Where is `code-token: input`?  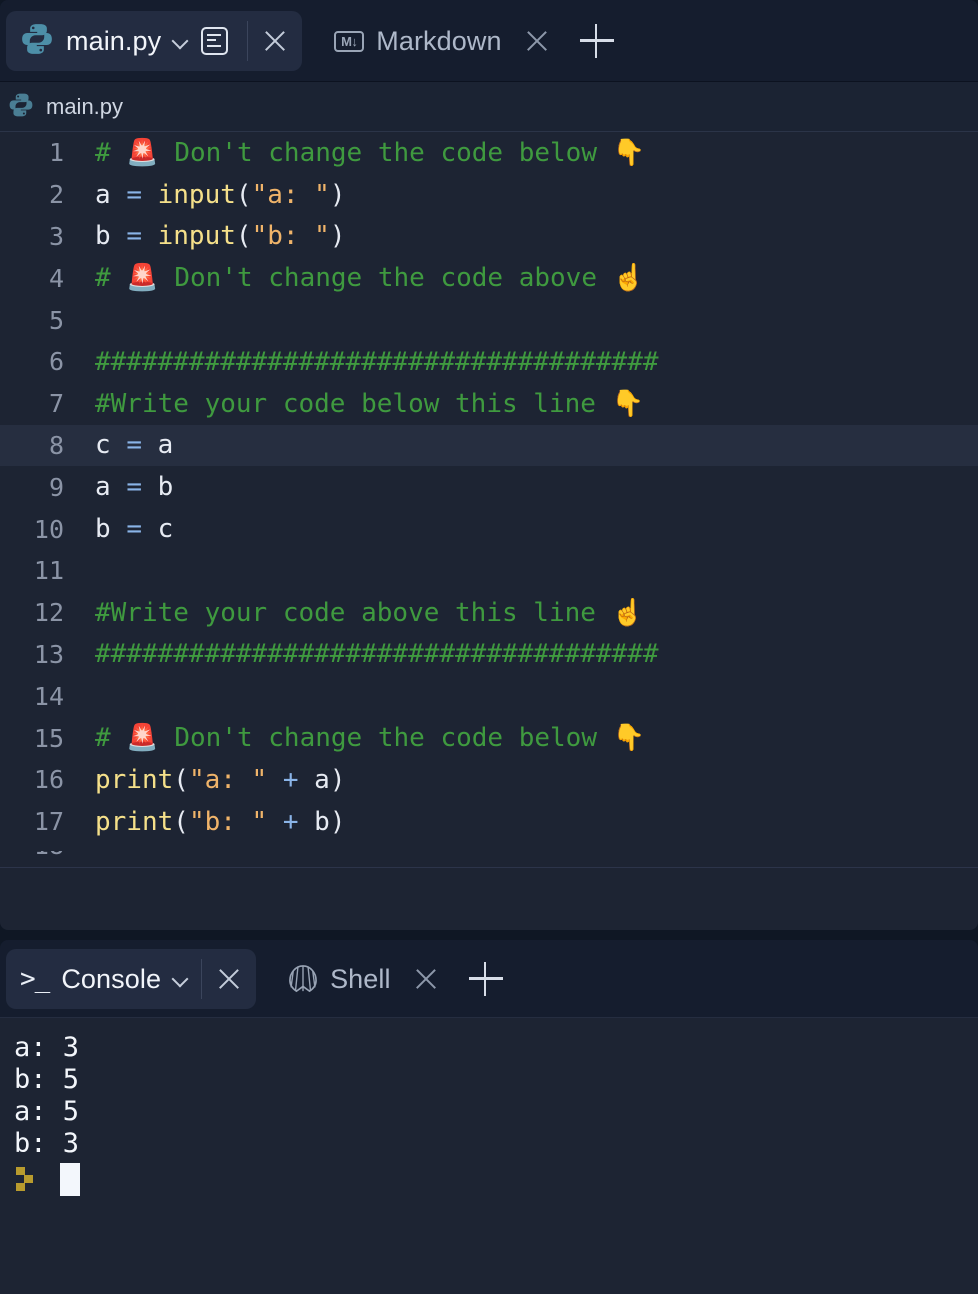
code-token: input is located at coordinates (196, 194).